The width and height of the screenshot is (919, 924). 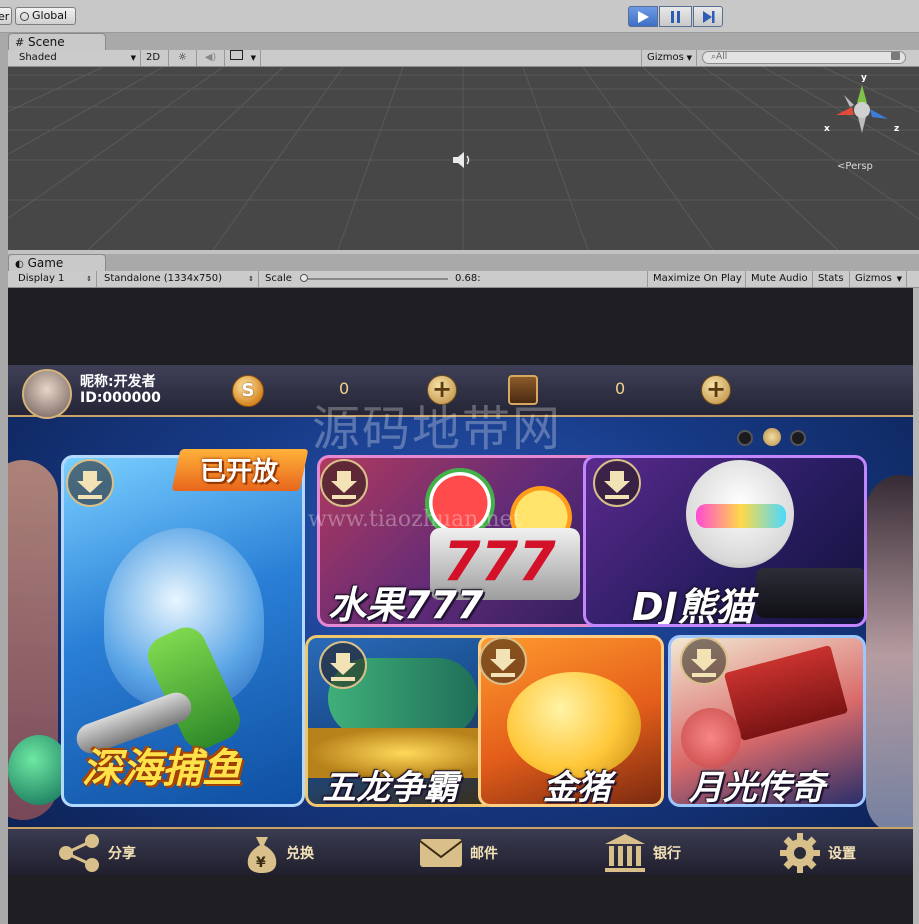 I want to click on audio-toggle: ◀), so click(x=211, y=58).